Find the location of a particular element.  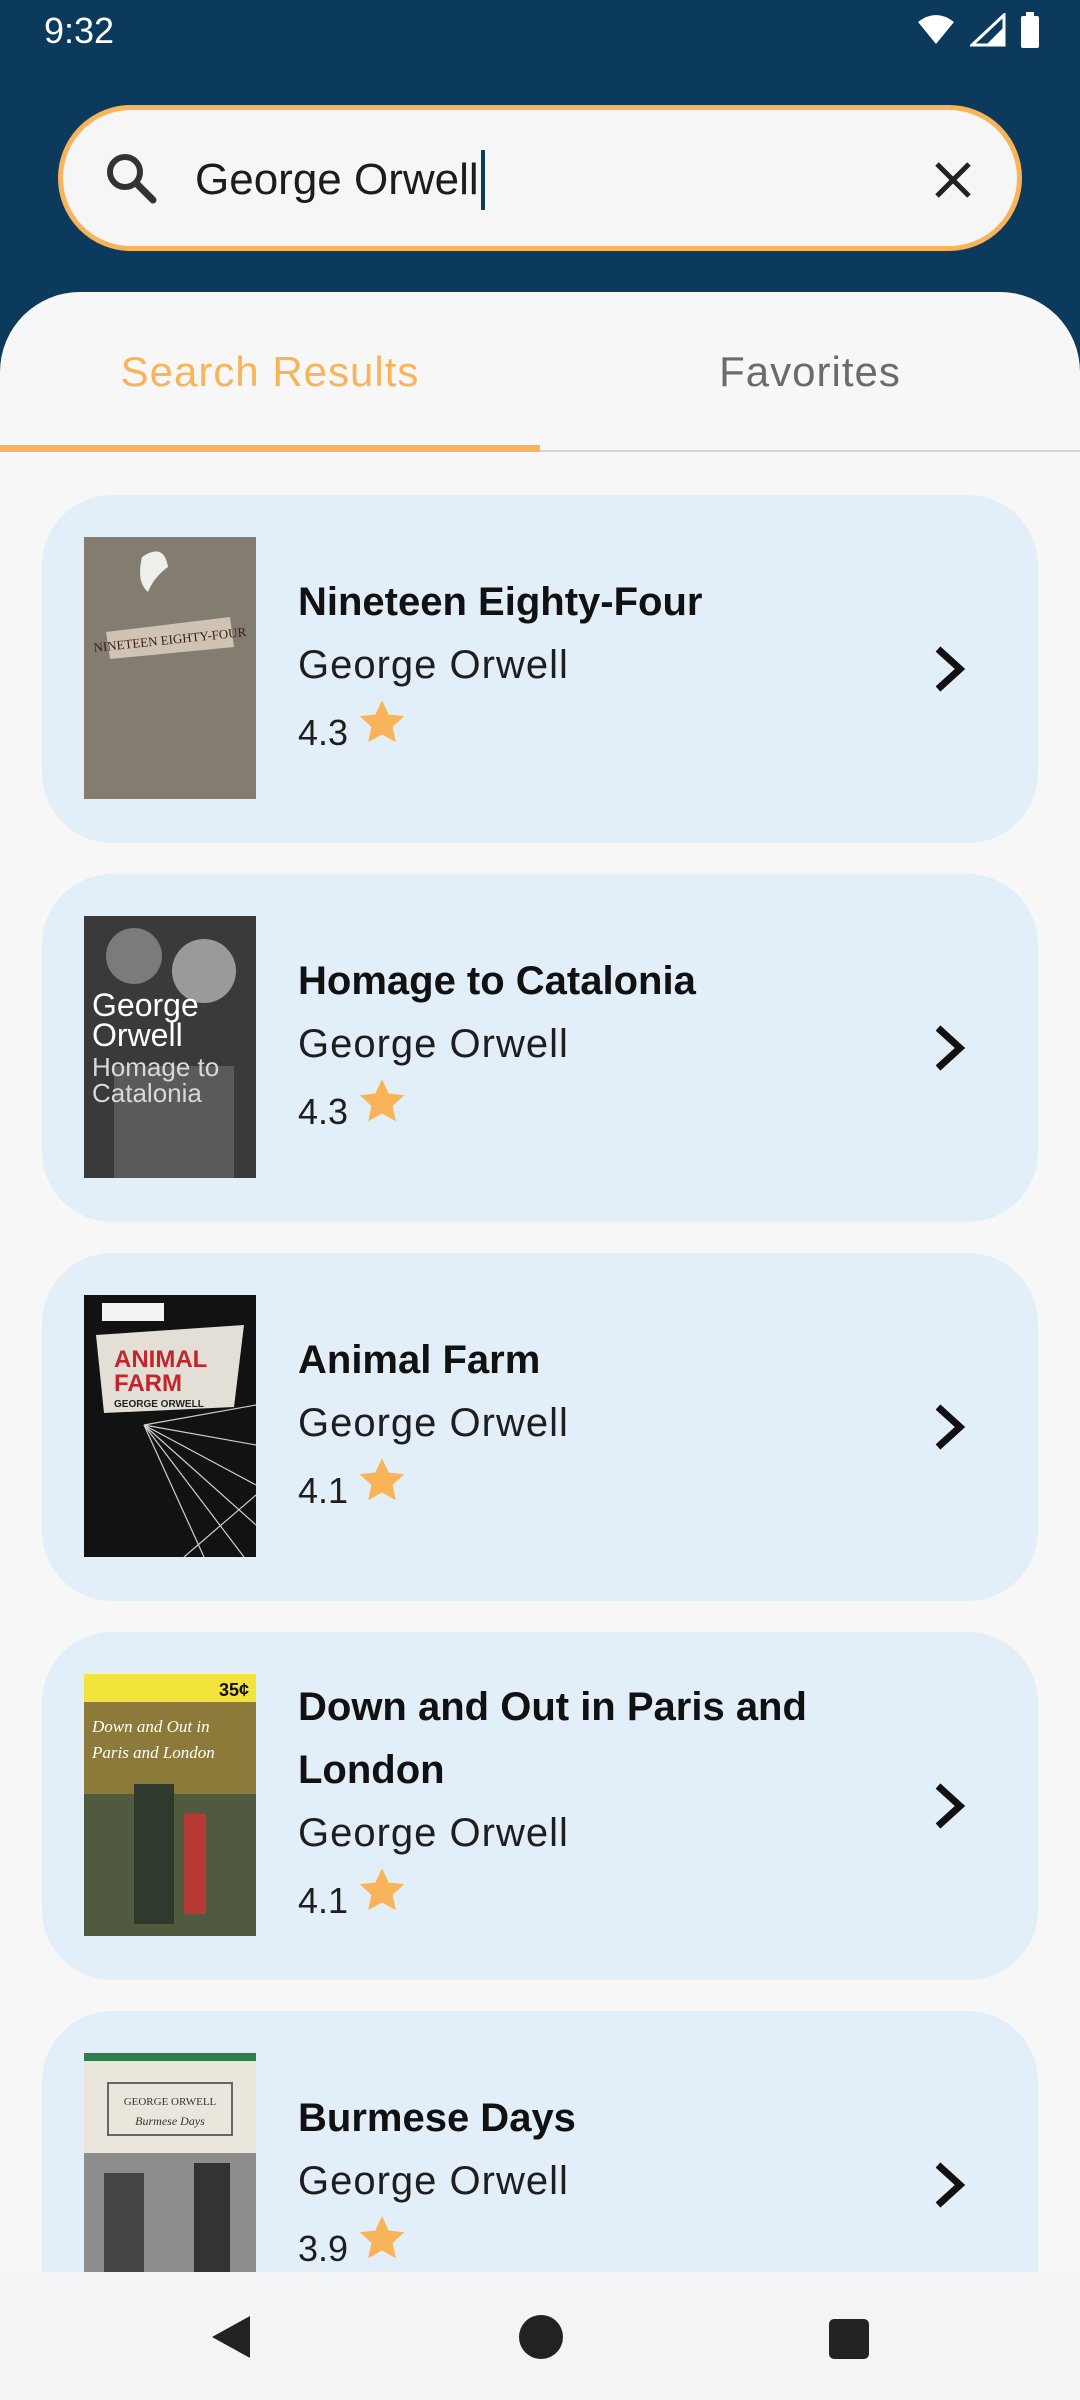

book-title: Animal Farm is located at coordinates (419, 1359).